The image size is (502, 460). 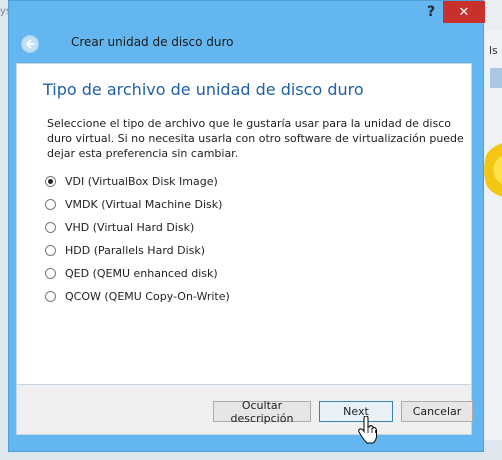 I want to click on option-hdd: HDD (Parallels Hard Disk), so click(x=137, y=250).